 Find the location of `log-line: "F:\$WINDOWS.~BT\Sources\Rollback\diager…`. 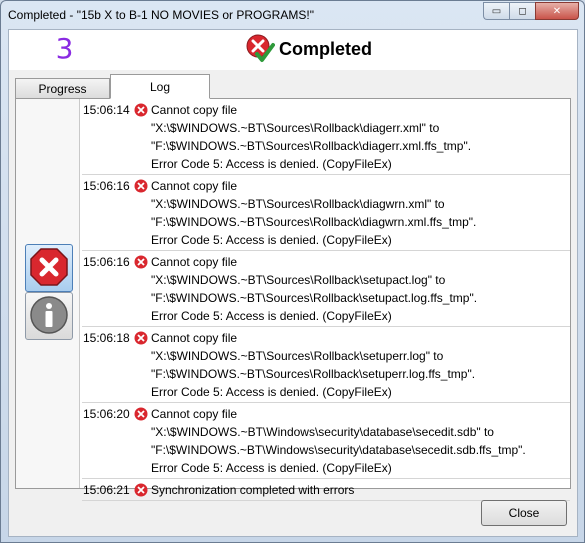

log-line: "F:\$WINDOWS.~BT\Sources\Rollback\diager… is located at coordinates (311, 146).